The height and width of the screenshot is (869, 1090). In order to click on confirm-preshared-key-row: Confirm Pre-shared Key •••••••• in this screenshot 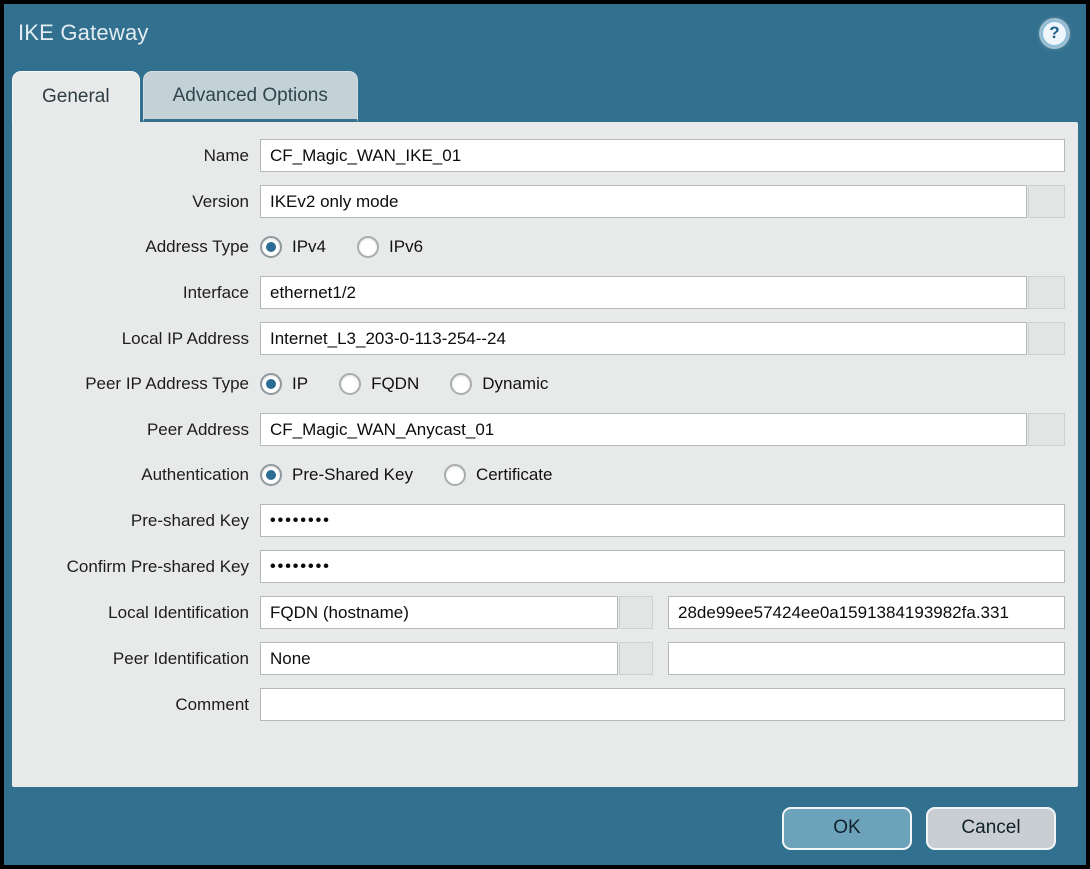, I will do `click(538, 566)`.